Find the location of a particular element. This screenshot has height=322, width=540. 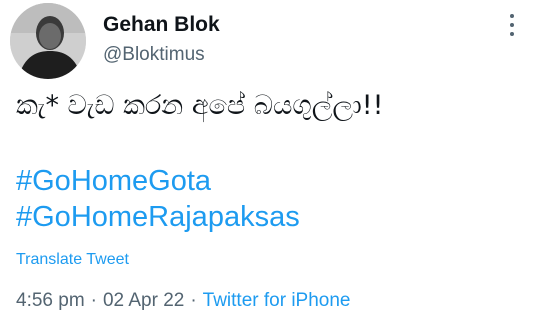

avatar is located at coordinates (48, 41).